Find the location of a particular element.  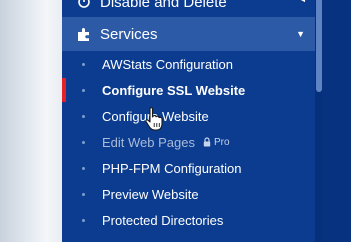

sidebar-scrollbar-thumb is located at coordinates (319, 46).